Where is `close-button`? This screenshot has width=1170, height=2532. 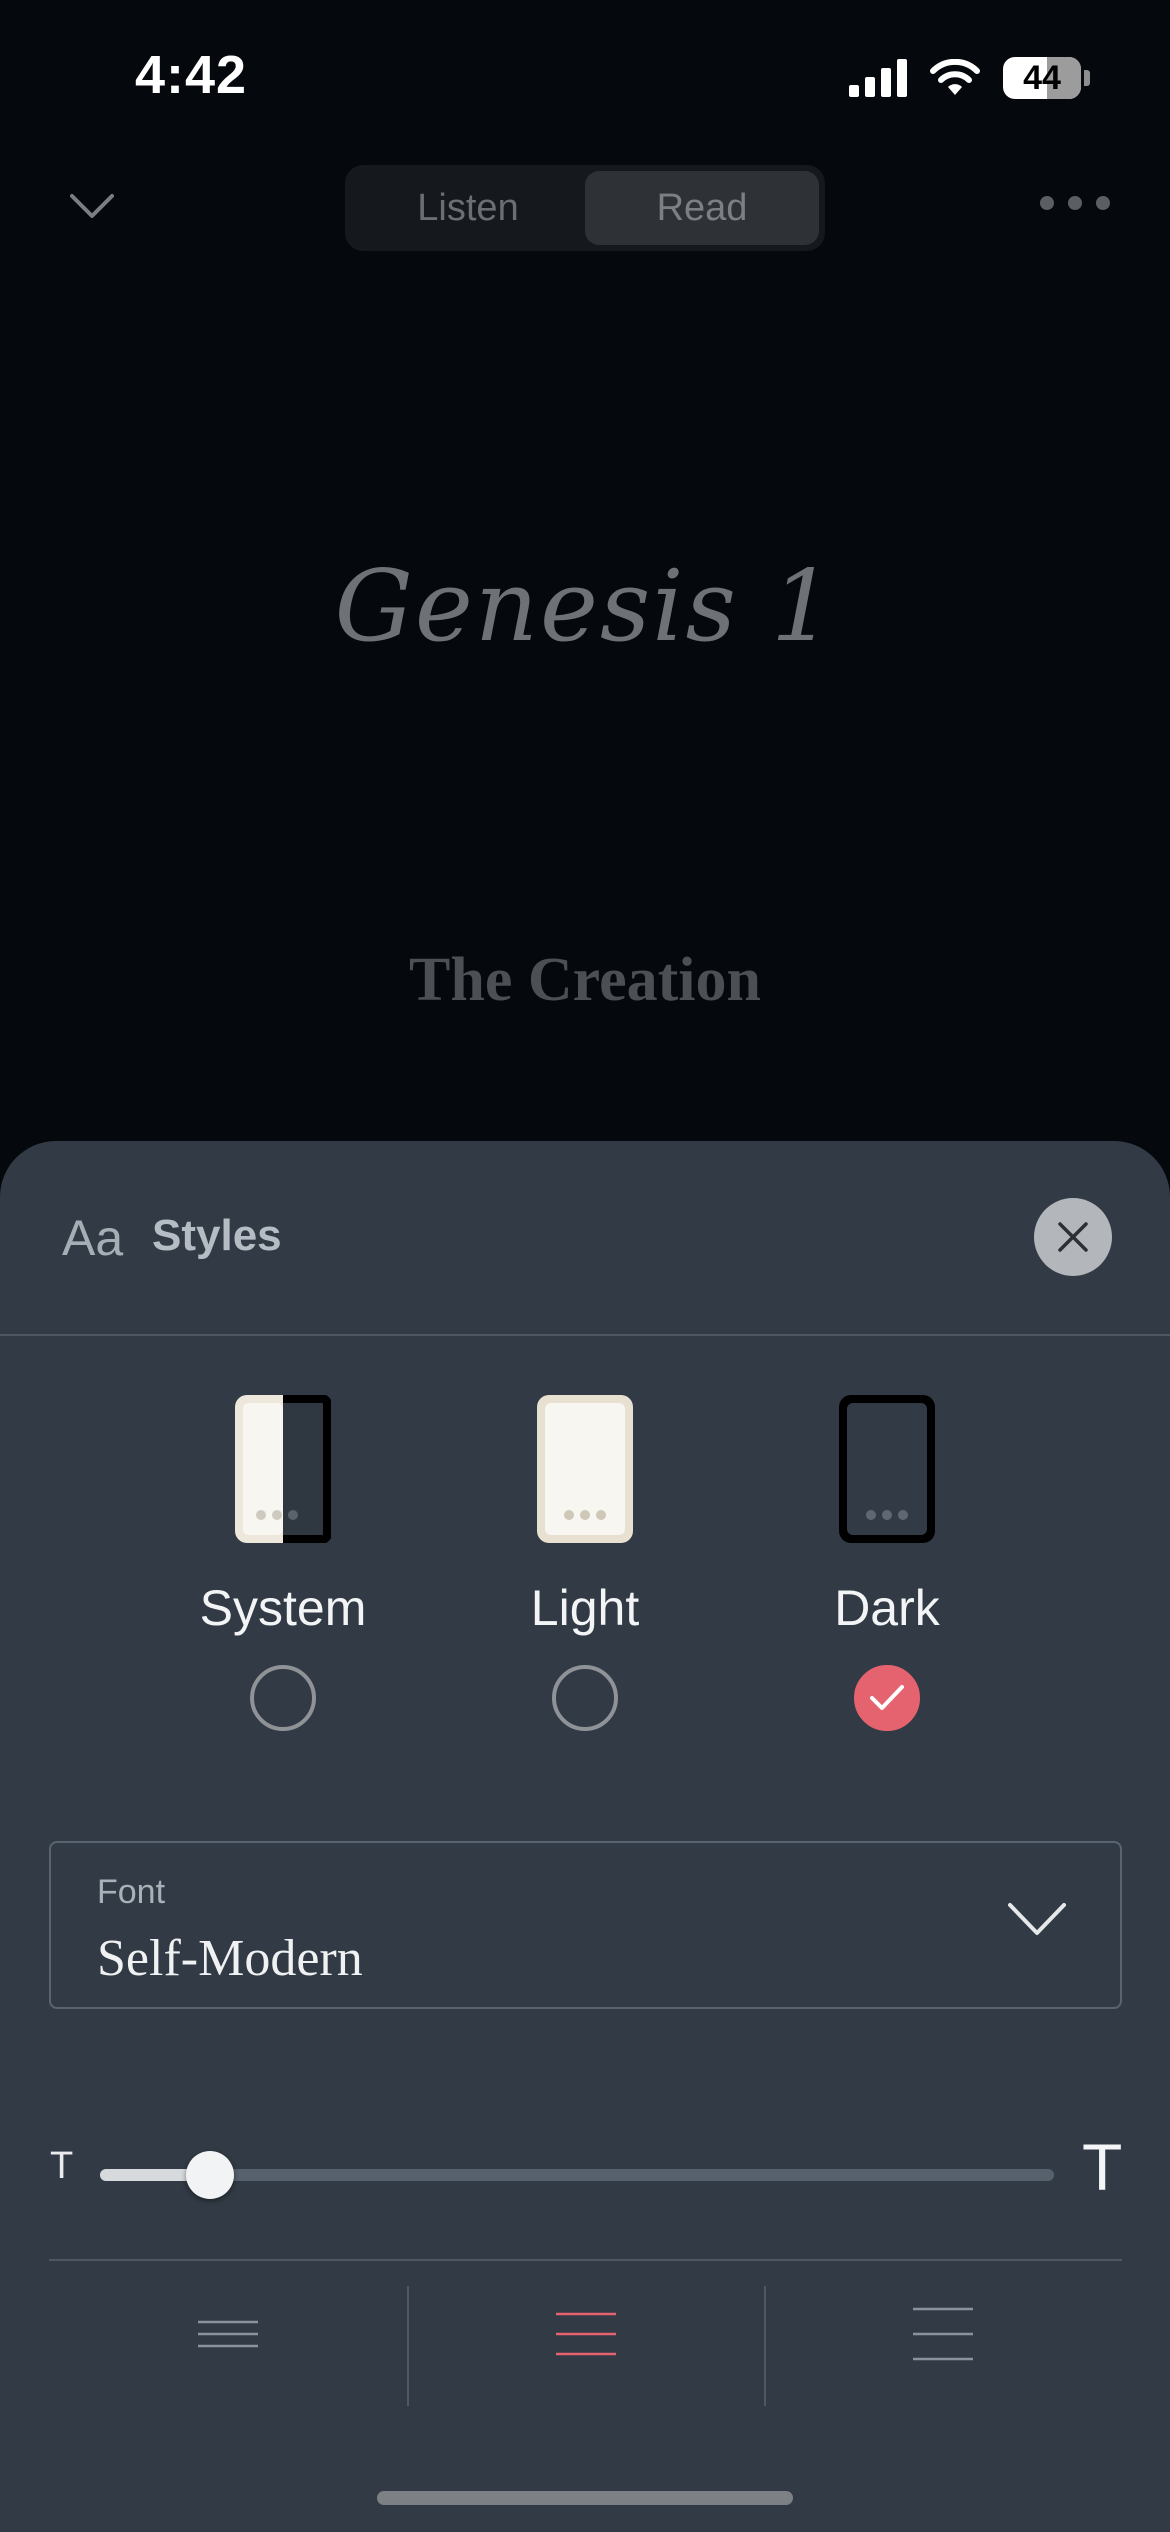
close-button is located at coordinates (1073, 1237).